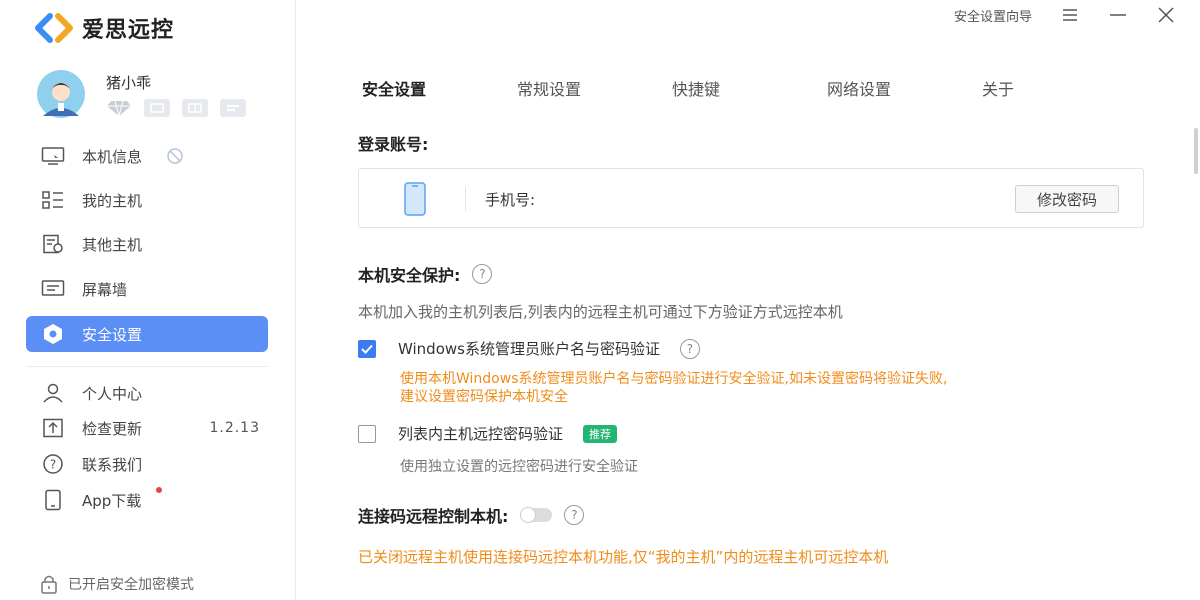 Image resolution: width=1200 pixels, height=600 pixels. Describe the element at coordinates (484, 397) in the screenshot. I see `windows-auth-hint-line2: 建议设置密码保护本机安全` at that location.